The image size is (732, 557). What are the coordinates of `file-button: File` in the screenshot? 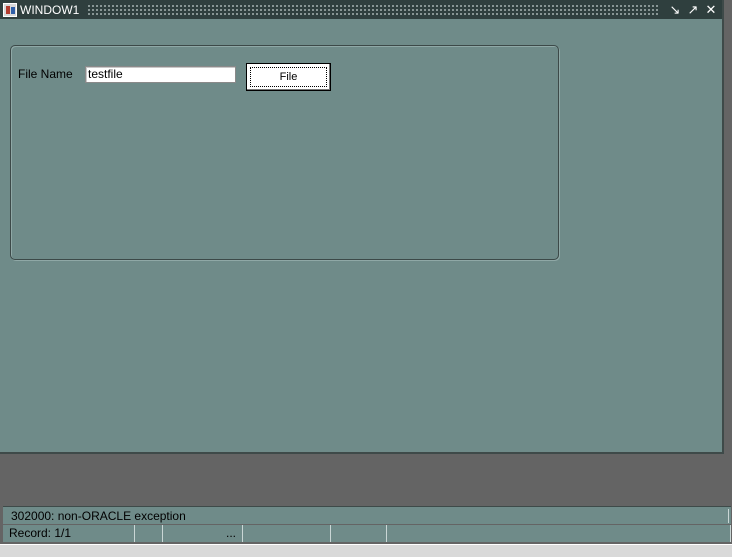 It's located at (288, 77).